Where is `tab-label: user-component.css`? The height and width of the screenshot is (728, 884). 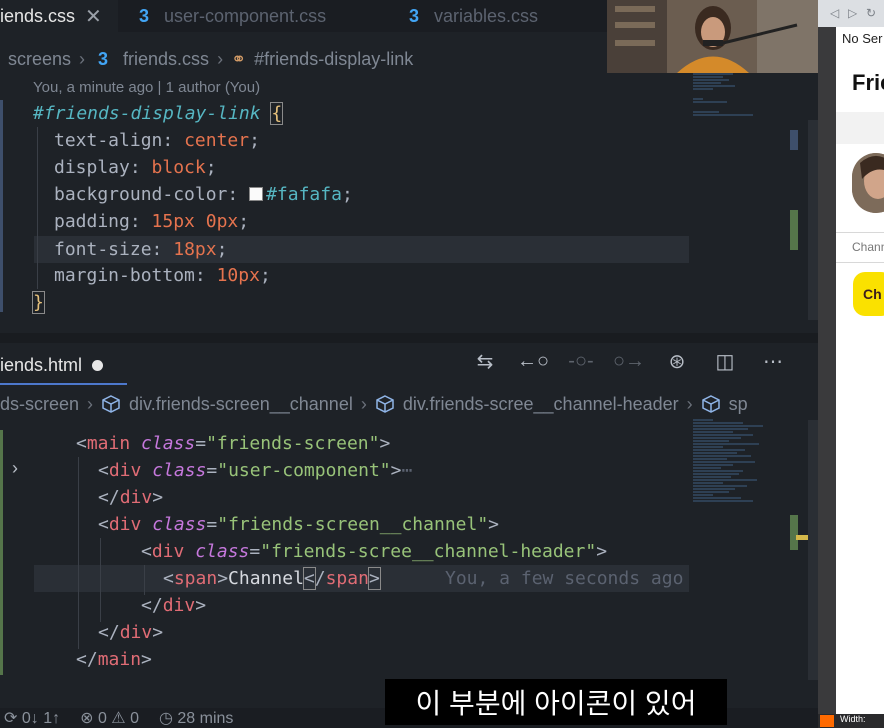 tab-label: user-component.css is located at coordinates (245, 15).